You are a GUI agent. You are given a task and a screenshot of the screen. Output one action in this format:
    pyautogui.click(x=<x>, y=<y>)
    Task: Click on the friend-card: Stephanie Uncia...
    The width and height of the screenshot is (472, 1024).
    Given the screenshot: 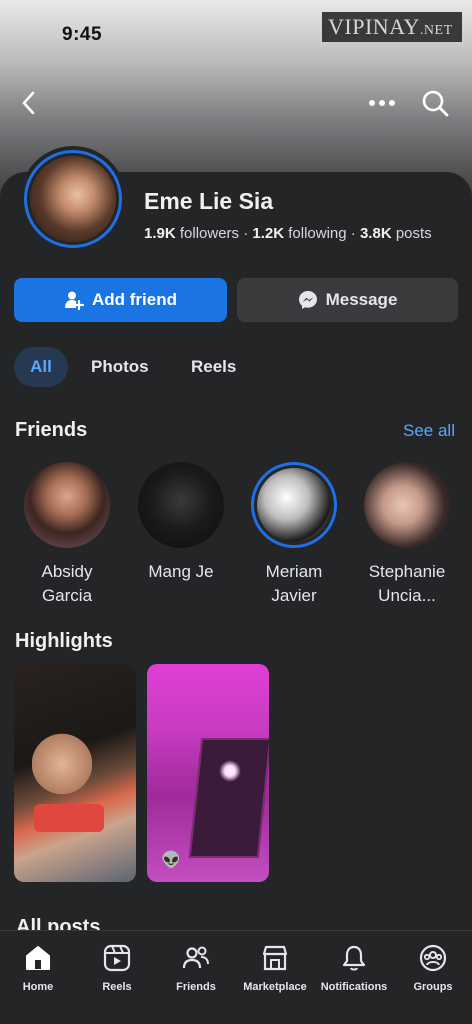 What is the action you would take?
    pyautogui.click(x=407, y=535)
    